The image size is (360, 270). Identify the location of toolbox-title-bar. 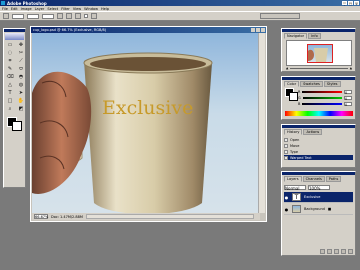
(14, 30).